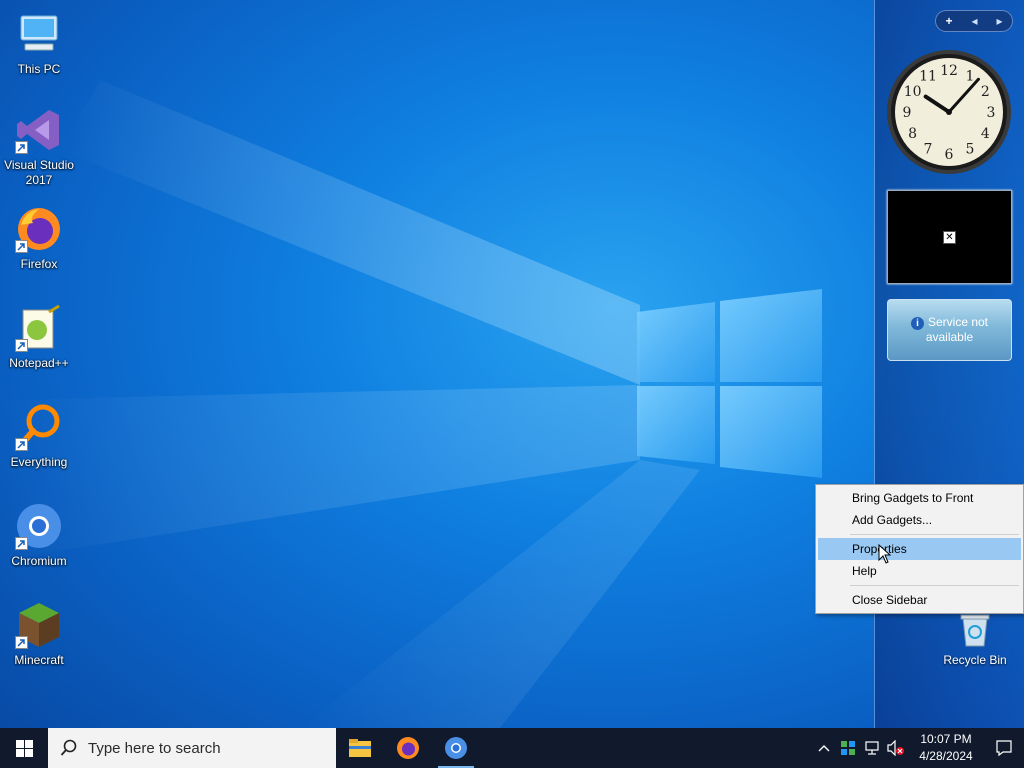 The height and width of the screenshot is (768, 1024). Describe the element at coordinates (39, 427) in the screenshot. I see `everything-icon` at that location.